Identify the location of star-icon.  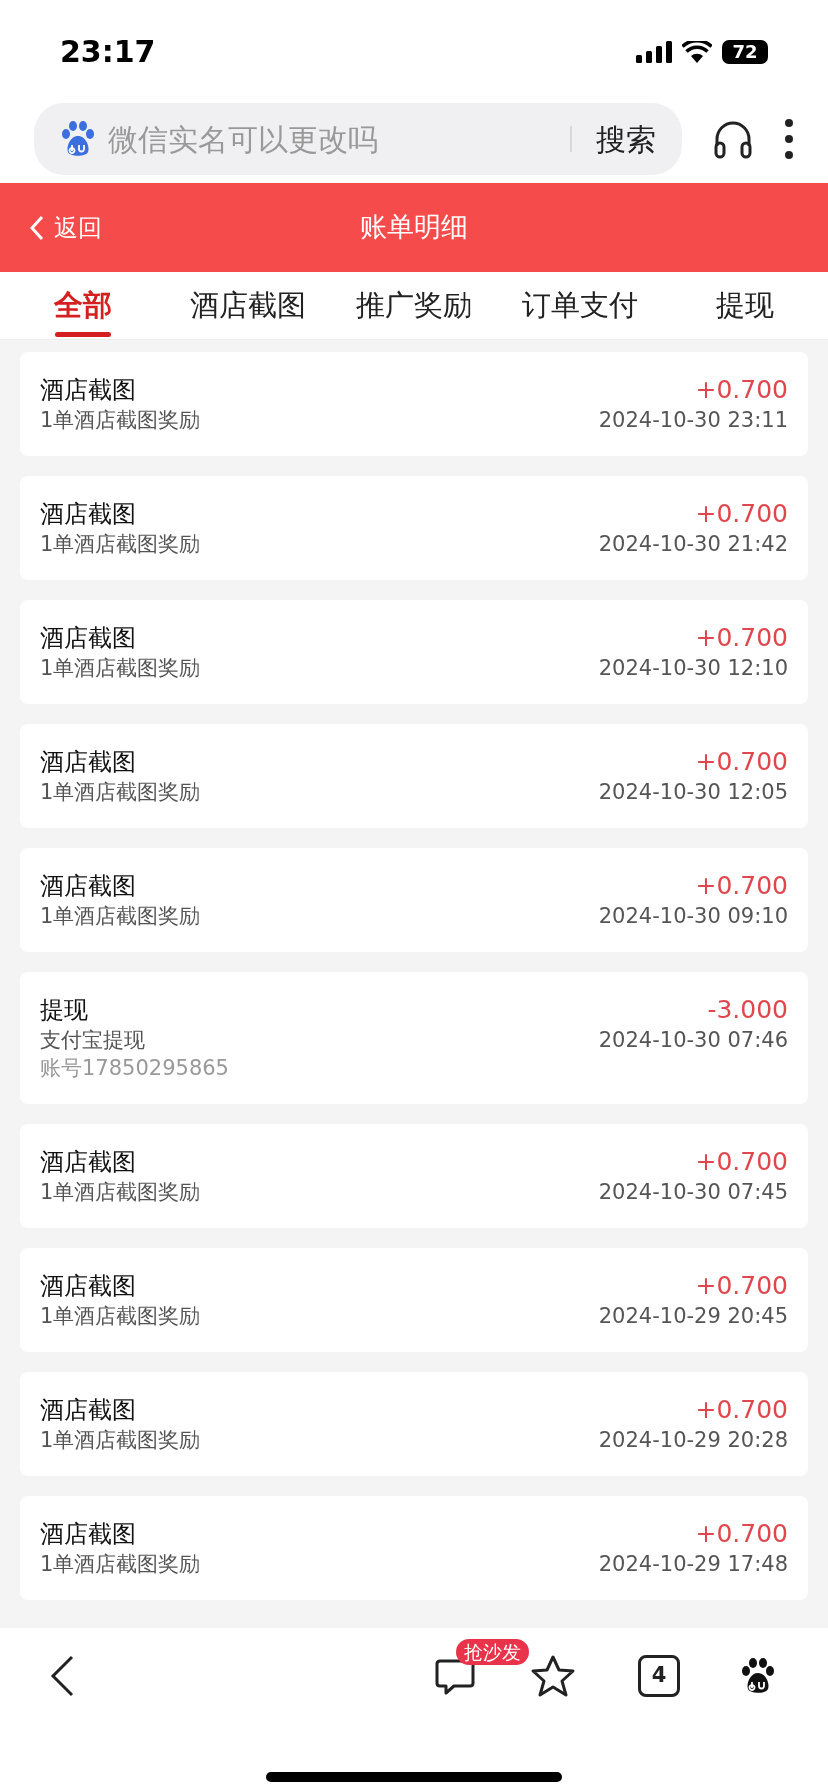
(553, 1676).